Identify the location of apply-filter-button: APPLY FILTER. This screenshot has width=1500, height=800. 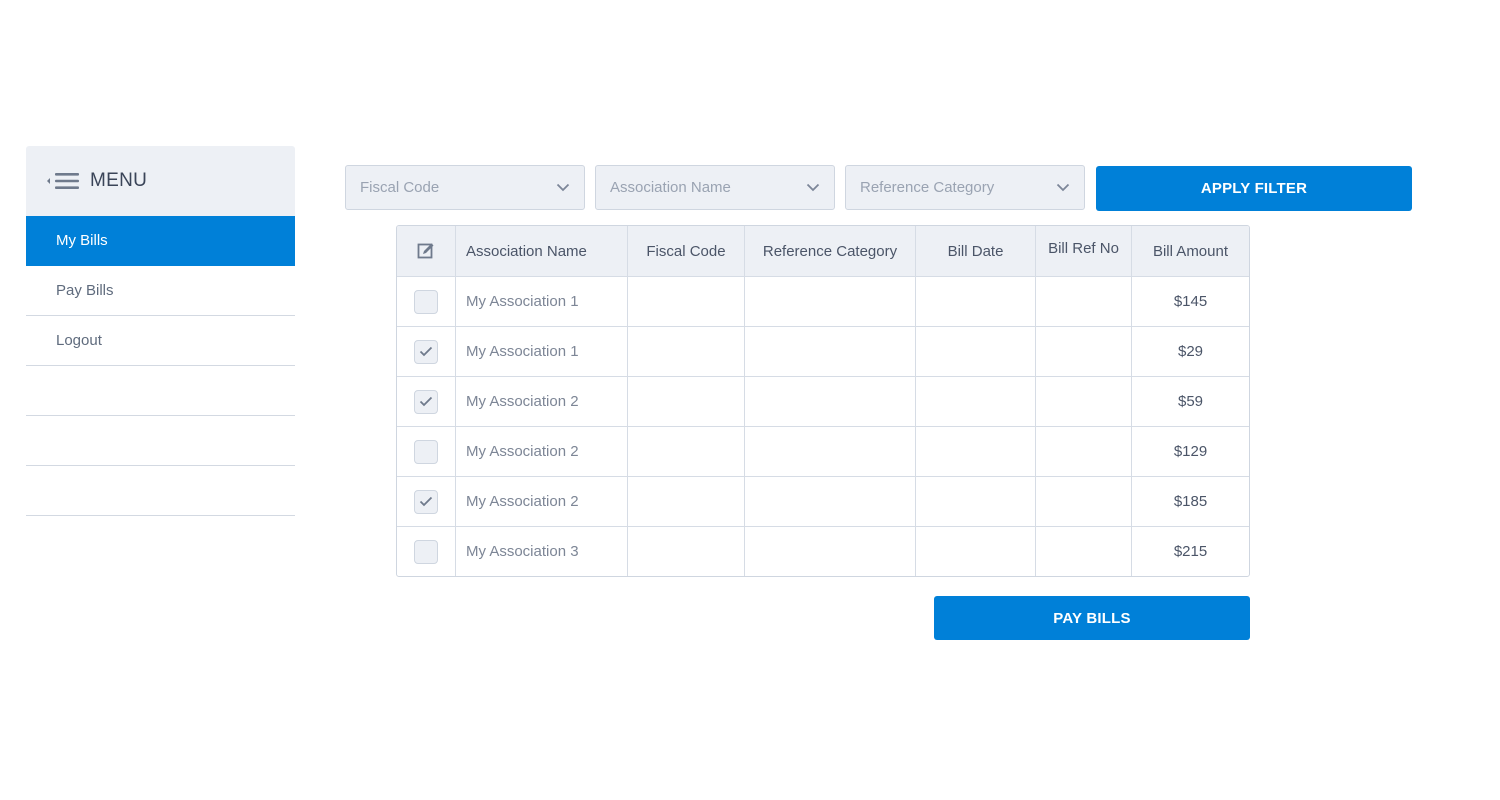
(1254, 188).